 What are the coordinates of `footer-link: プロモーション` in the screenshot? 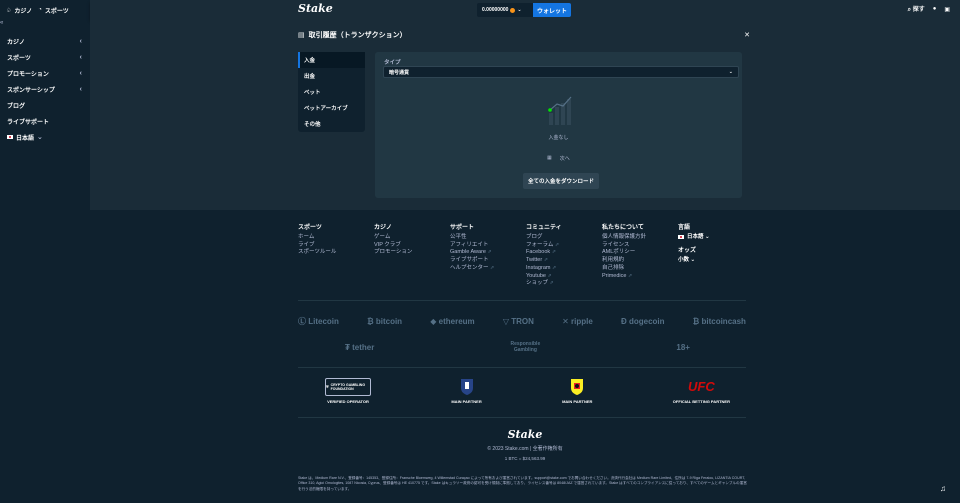 It's located at (412, 253).